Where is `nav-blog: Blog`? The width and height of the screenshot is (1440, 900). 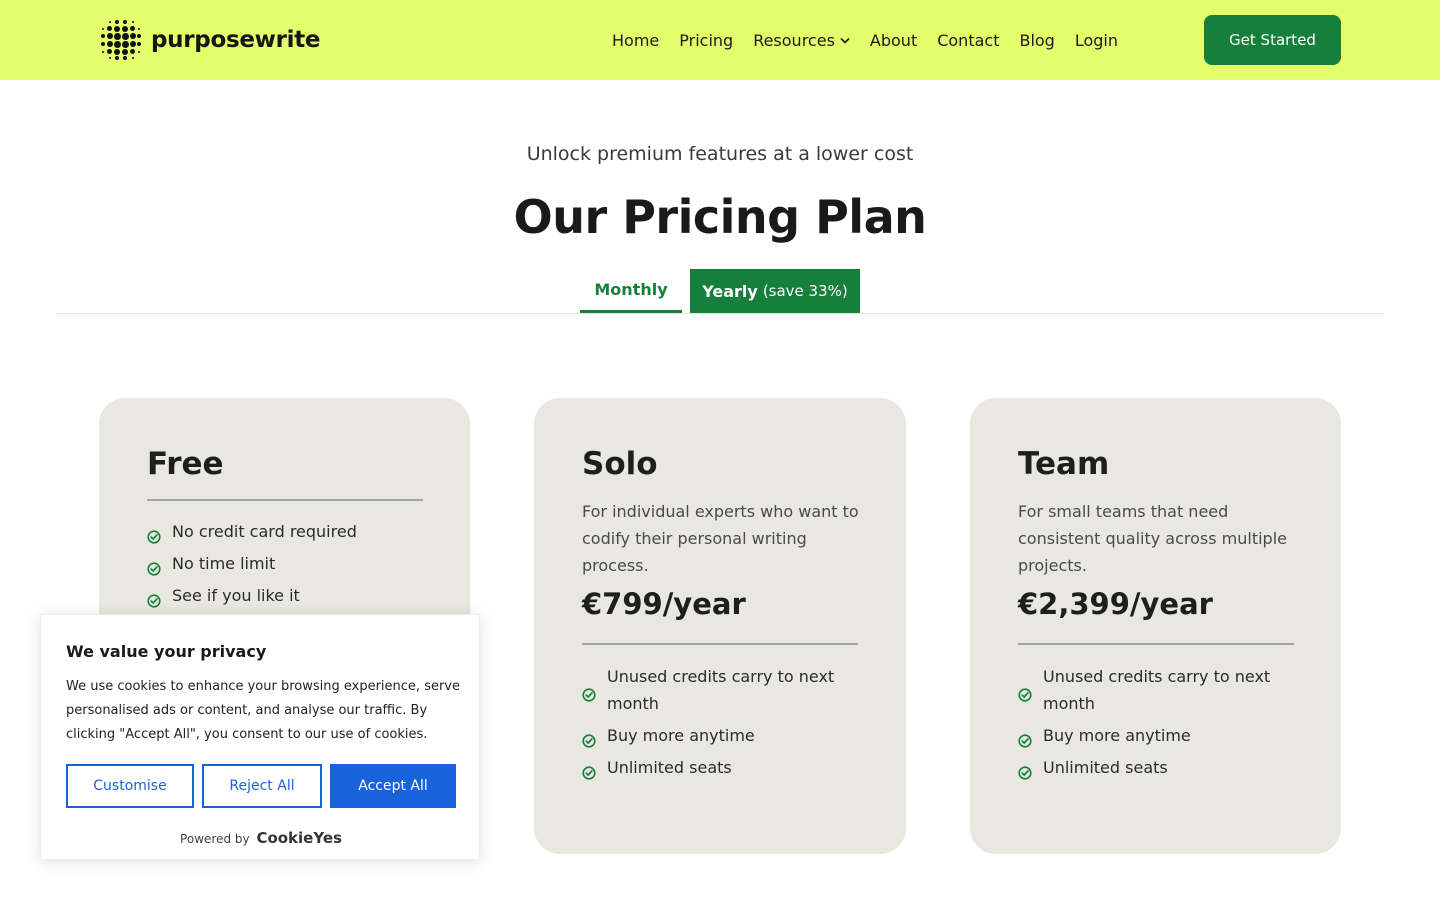 nav-blog: Blog is located at coordinates (1036, 40).